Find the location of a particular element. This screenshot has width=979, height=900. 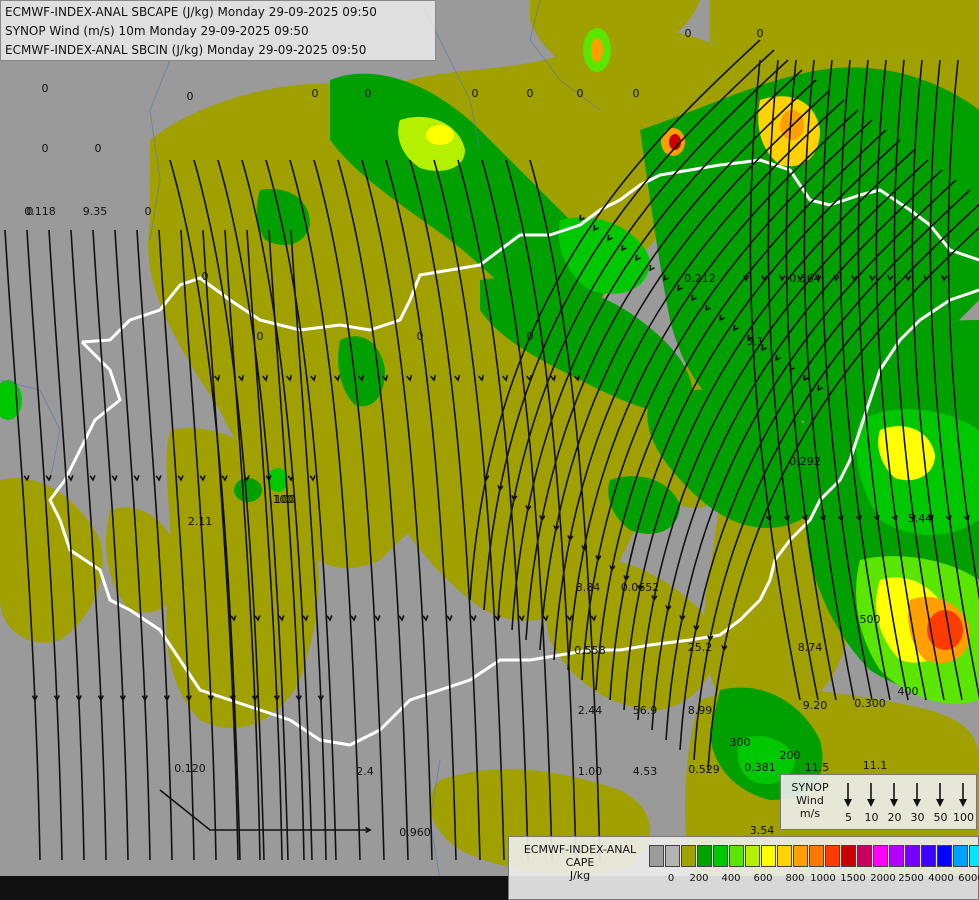

cape-legend-title: ECMWF-INDEX-ANAL CAPE J/kg is located at coordinates (580, 862).